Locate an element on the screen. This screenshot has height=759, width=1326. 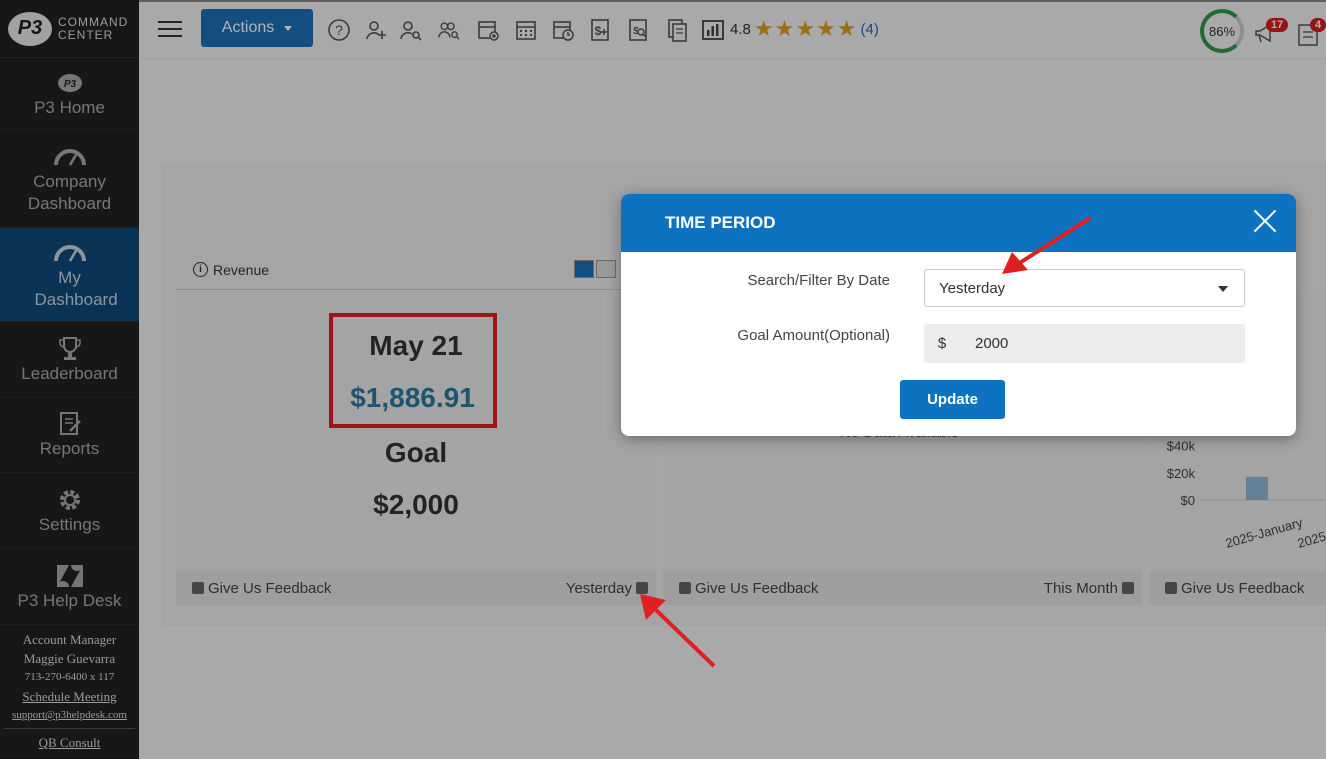
goal-amount-label: Goal Amount(Optional) is located at coordinates (813, 335).